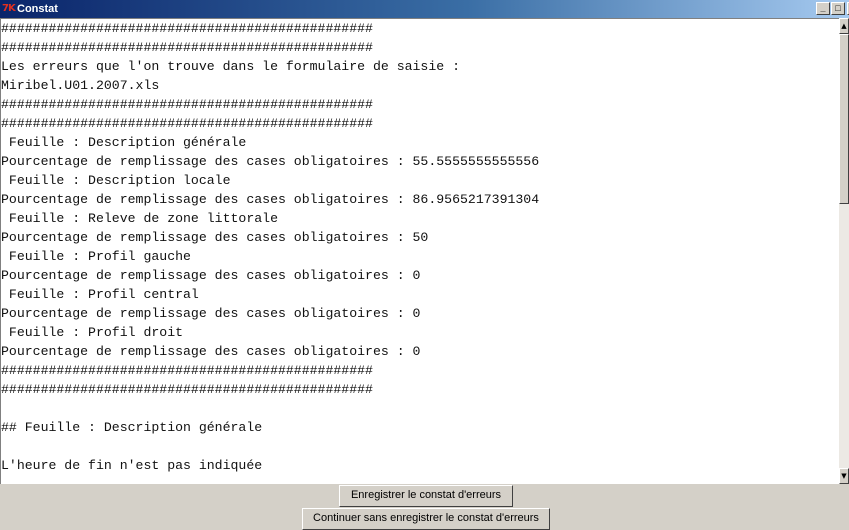 This screenshot has height=530, width=849. What do you see at coordinates (838, 8) in the screenshot?
I see `maximize-button: □` at bounding box center [838, 8].